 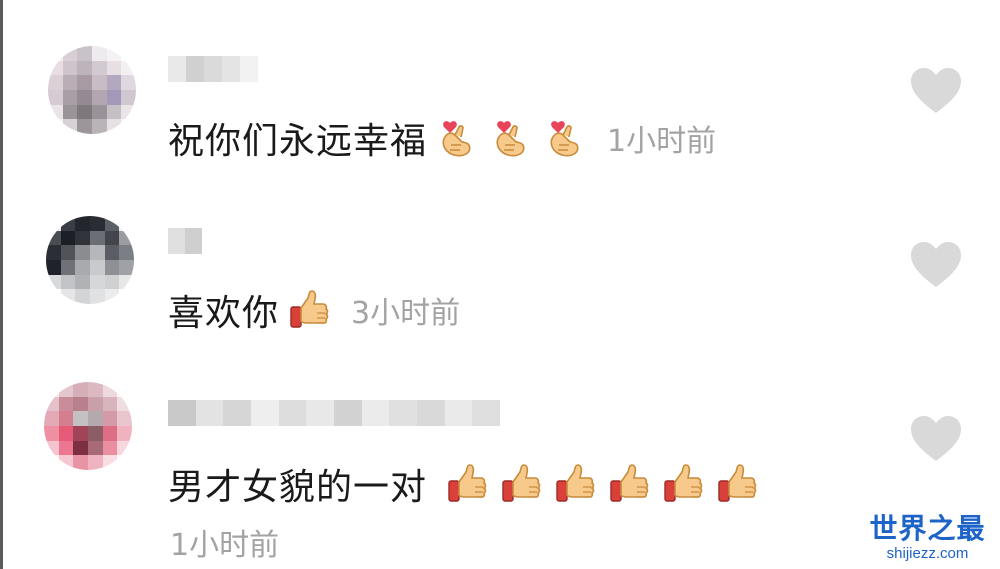 What do you see at coordinates (298, 487) in the screenshot?
I see `comment-text: 男才女貌的一对` at bounding box center [298, 487].